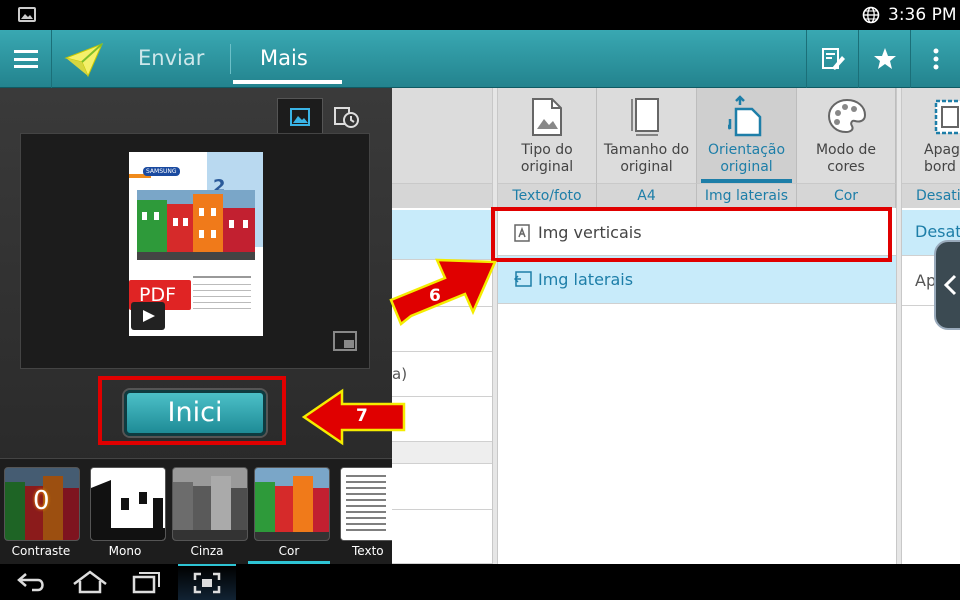 Image resolution: width=960 pixels, height=600 pixels. I want to click on houses-photo, so click(196, 225).